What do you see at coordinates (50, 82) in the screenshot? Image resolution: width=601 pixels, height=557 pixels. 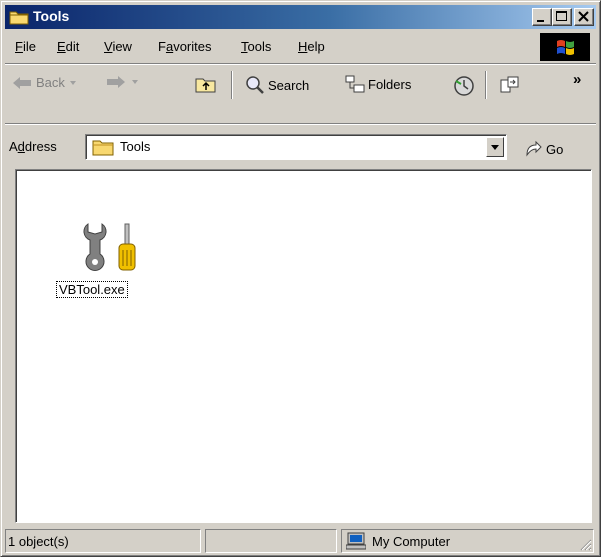 I see `back-label: Back` at bounding box center [50, 82].